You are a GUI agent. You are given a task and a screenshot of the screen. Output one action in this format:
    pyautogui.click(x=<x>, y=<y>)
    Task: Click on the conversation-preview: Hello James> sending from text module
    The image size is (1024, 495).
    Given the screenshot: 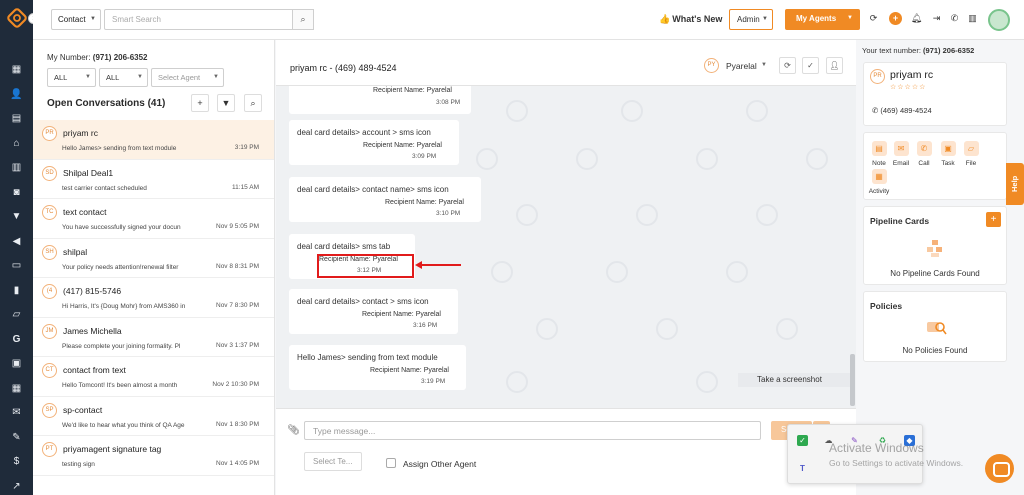 What is the action you would take?
    pyautogui.click(x=119, y=148)
    